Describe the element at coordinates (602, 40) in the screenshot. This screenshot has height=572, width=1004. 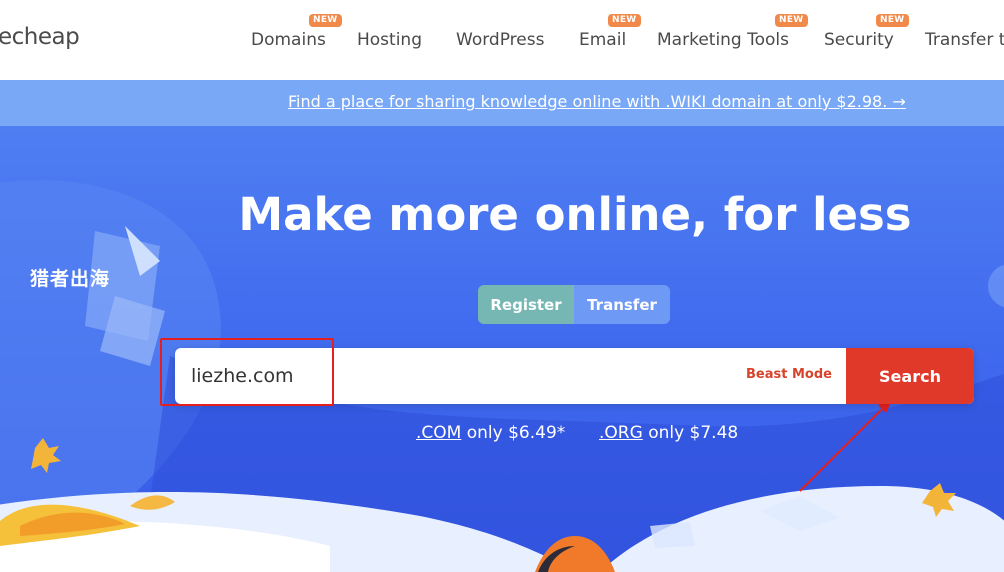
I see `nav-email: Email` at that location.